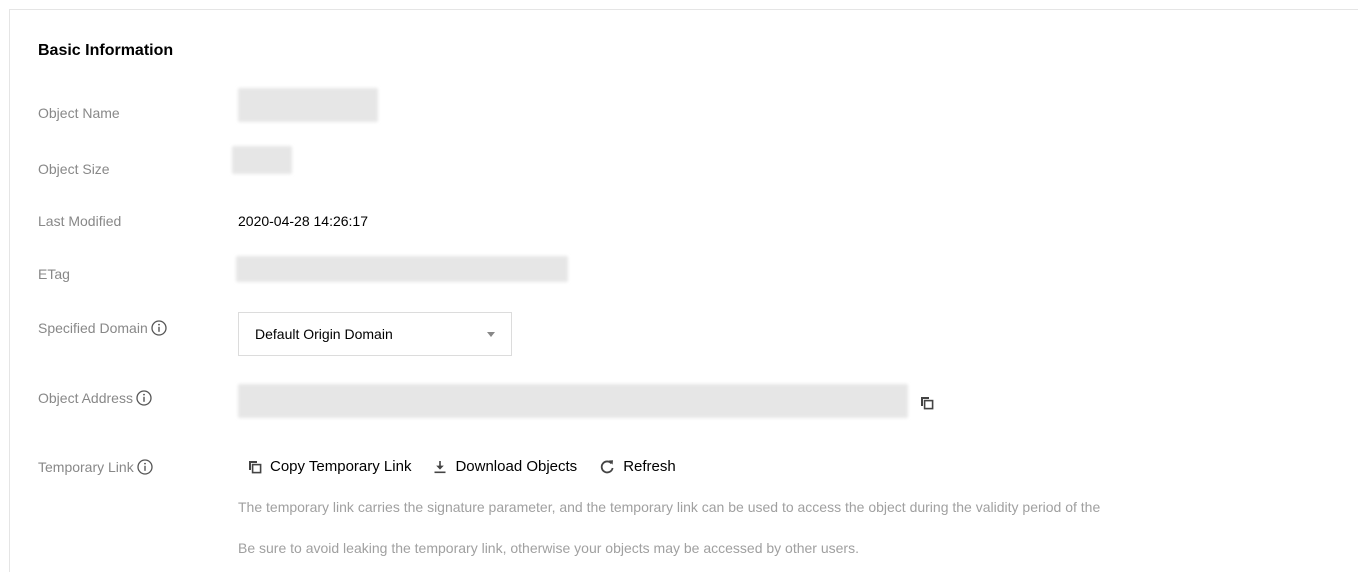 The image size is (1358, 572). I want to click on download-objects-button: Download Objects, so click(505, 466).